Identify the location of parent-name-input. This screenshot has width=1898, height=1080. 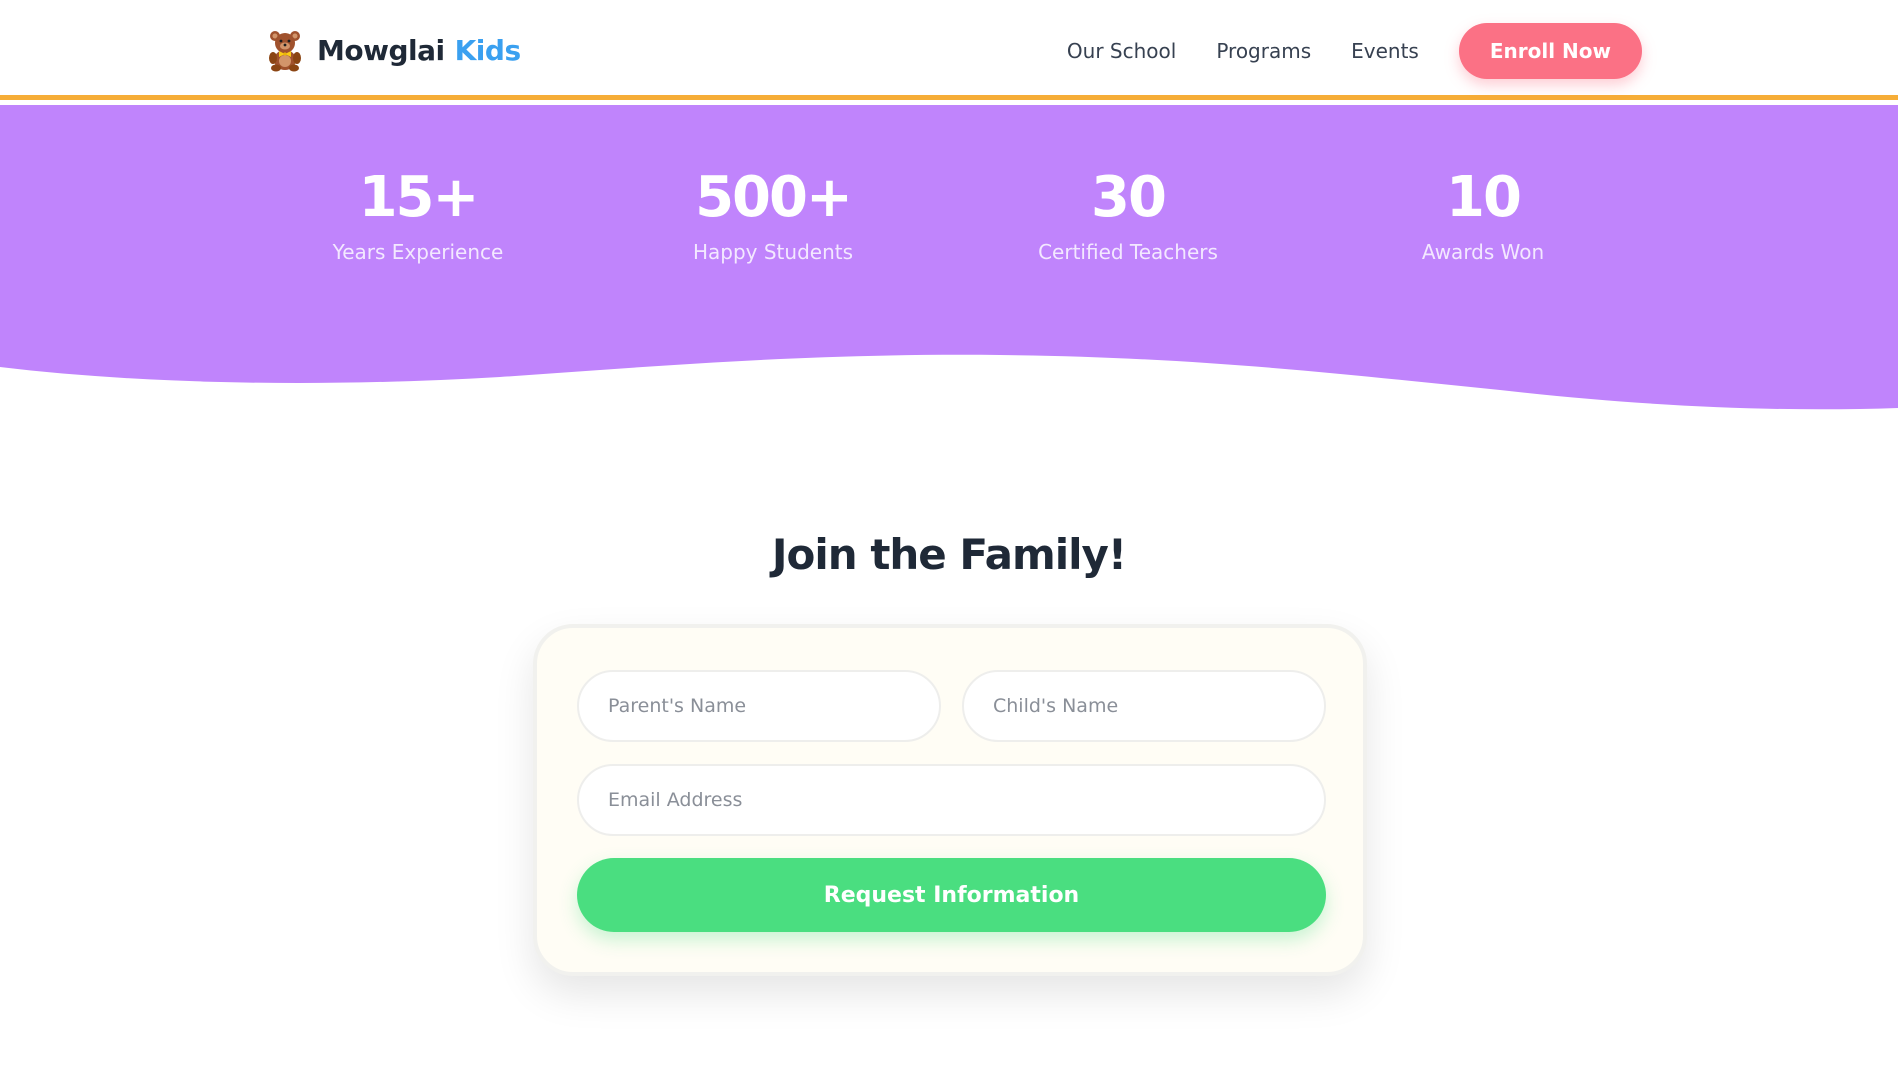
(759, 706).